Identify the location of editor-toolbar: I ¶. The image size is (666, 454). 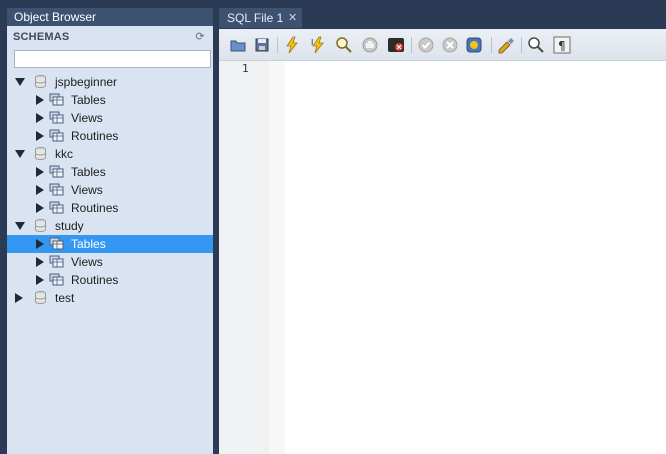
(442, 45).